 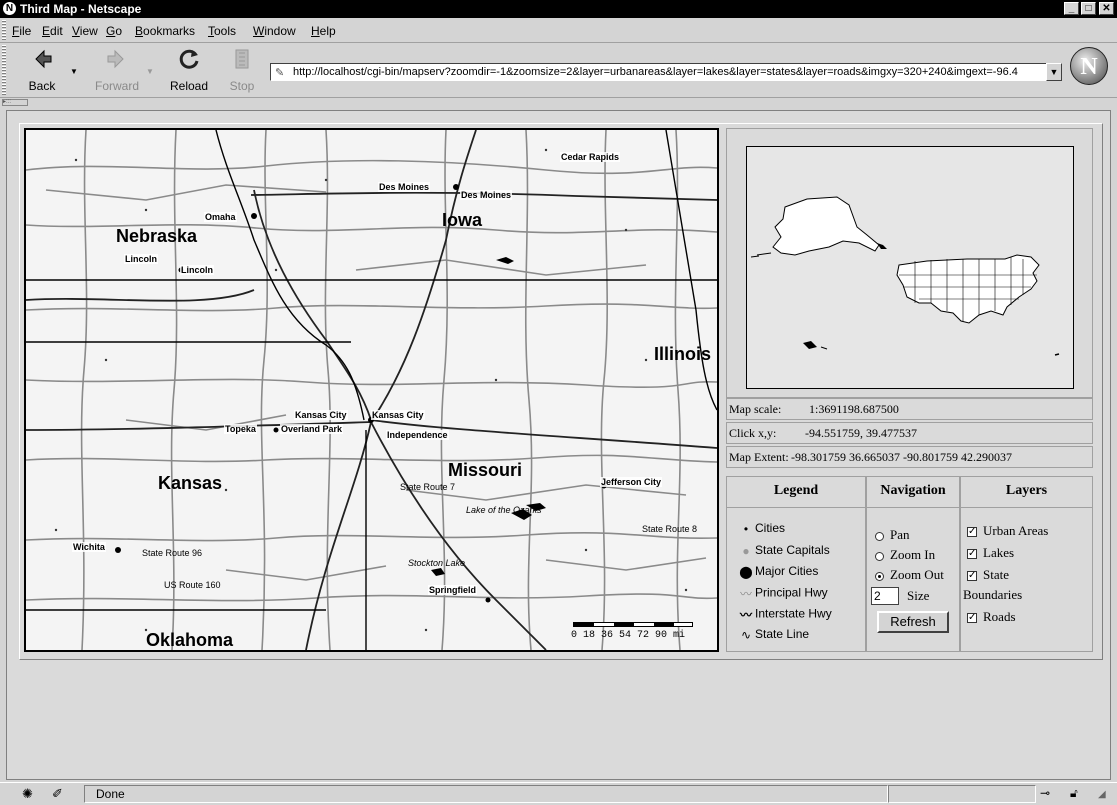 I want to click on resize-grip-icon: ◢, so click(x=1102, y=794).